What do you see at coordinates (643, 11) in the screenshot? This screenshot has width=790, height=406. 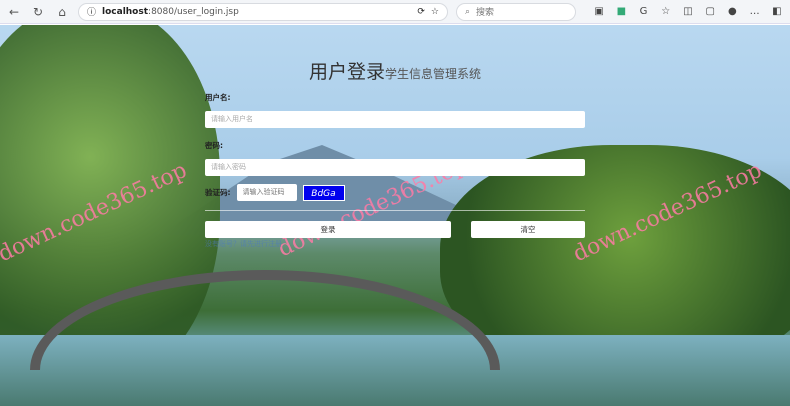 I see `extension-g-icon: G` at bounding box center [643, 11].